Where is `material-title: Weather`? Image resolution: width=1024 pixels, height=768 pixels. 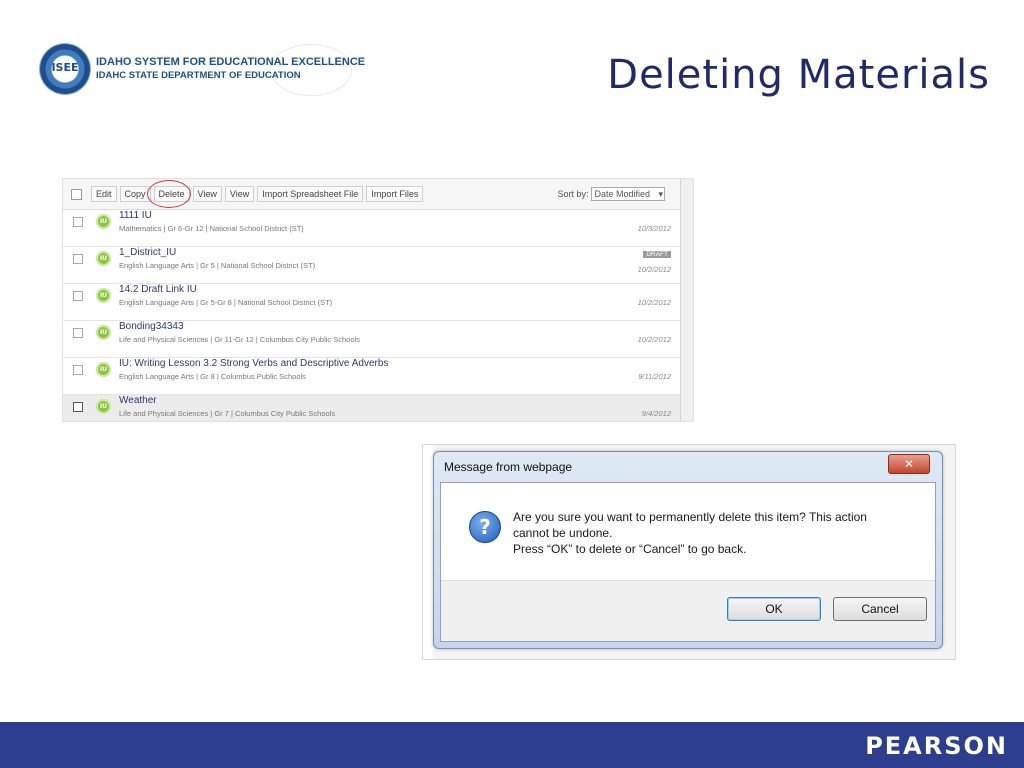
material-title: Weather is located at coordinates (138, 400).